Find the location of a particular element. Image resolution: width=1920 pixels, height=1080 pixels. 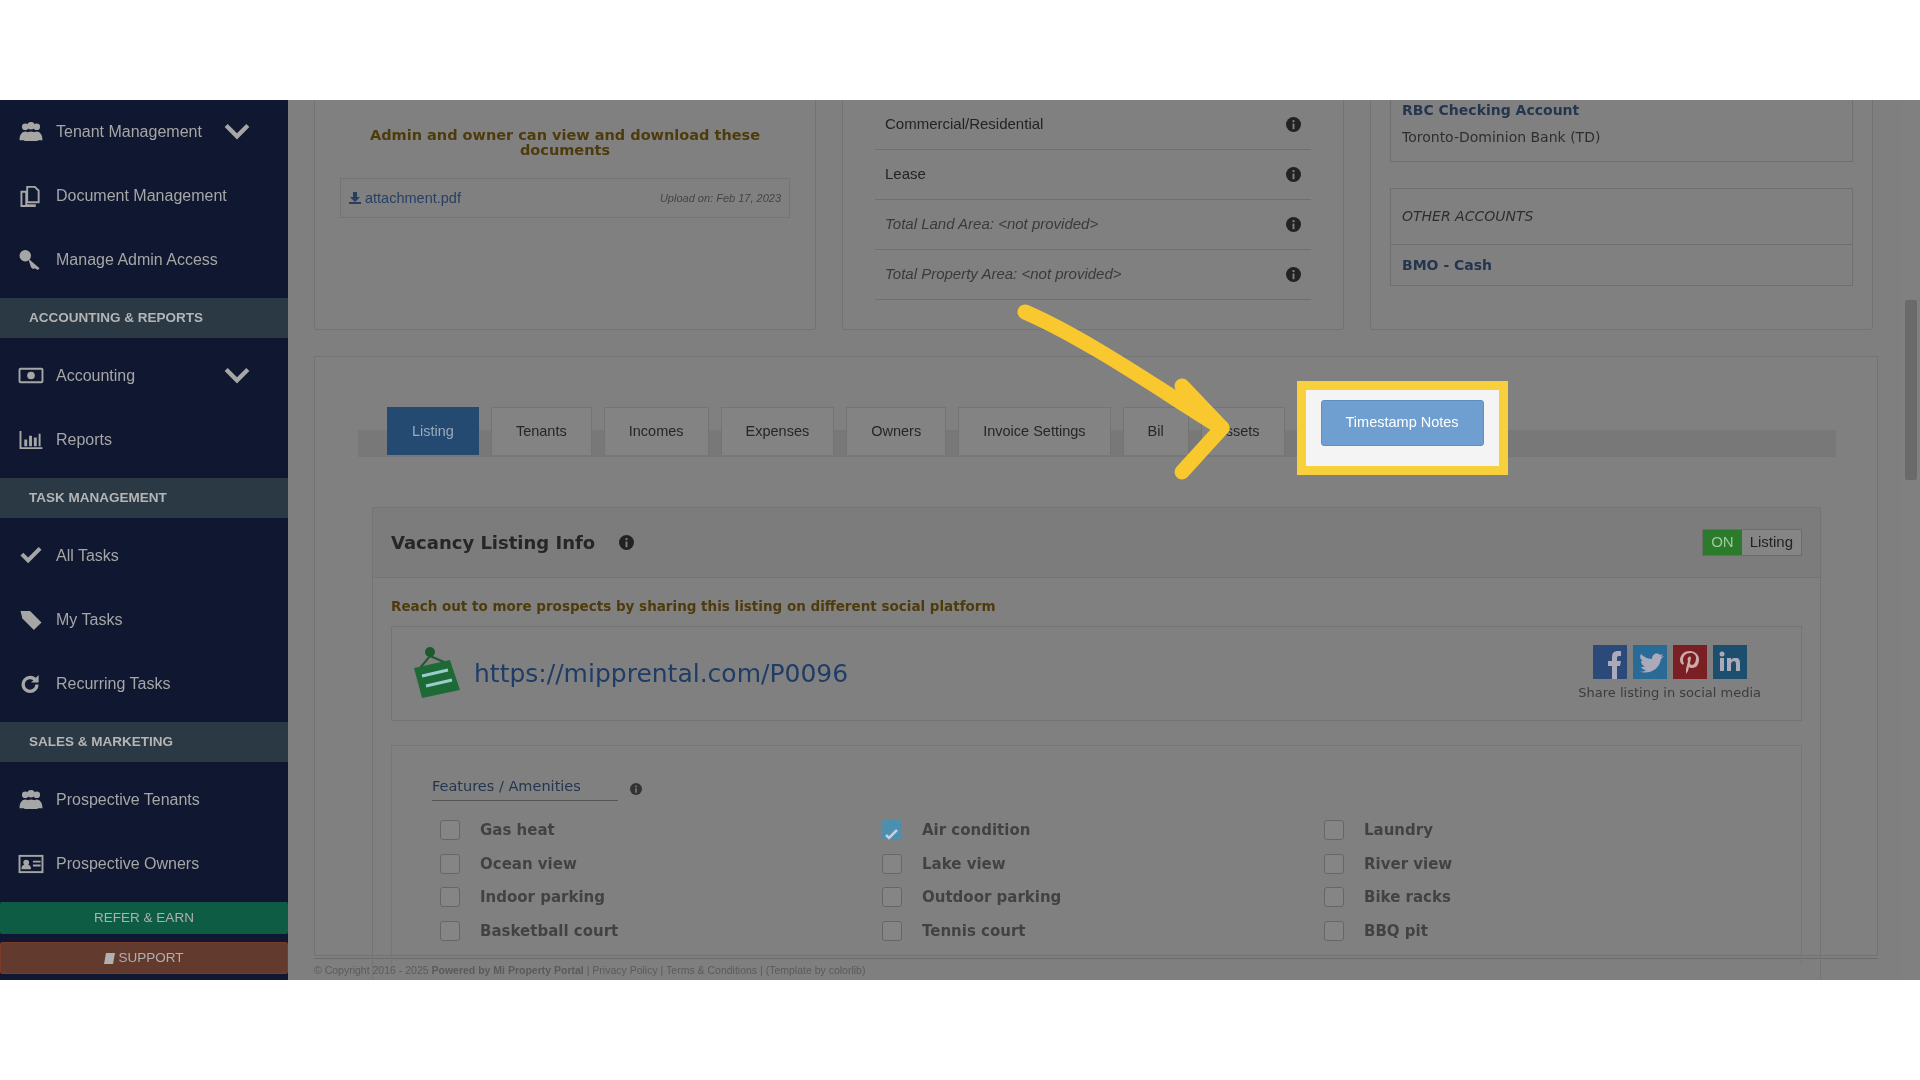

property-field: Total Land Area: <not provided> is located at coordinates (992, 224).